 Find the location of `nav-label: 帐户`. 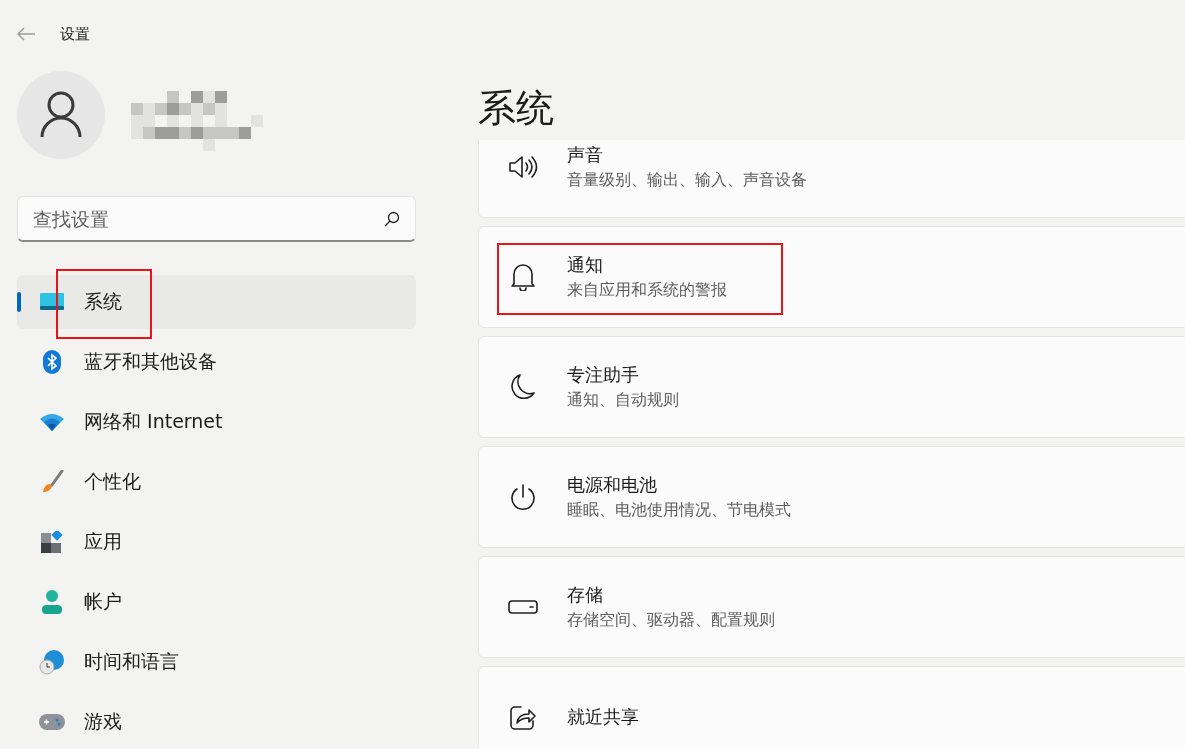

nav-label: 帐户 is located at coordinates (103, 601).